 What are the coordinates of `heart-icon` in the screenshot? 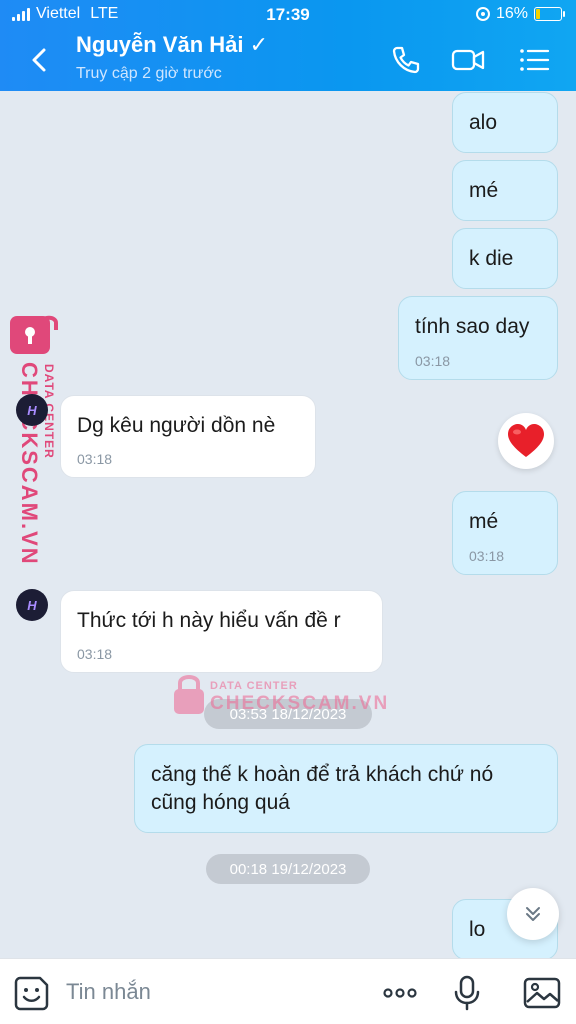 It's located at (526, 440).